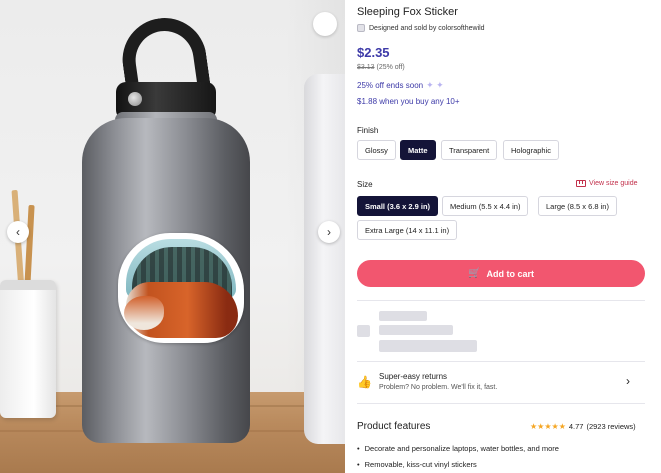  Describe the element at coordinates (413, 376) in the screenshot. I see `returns-title: Super-easy returns` at that location.